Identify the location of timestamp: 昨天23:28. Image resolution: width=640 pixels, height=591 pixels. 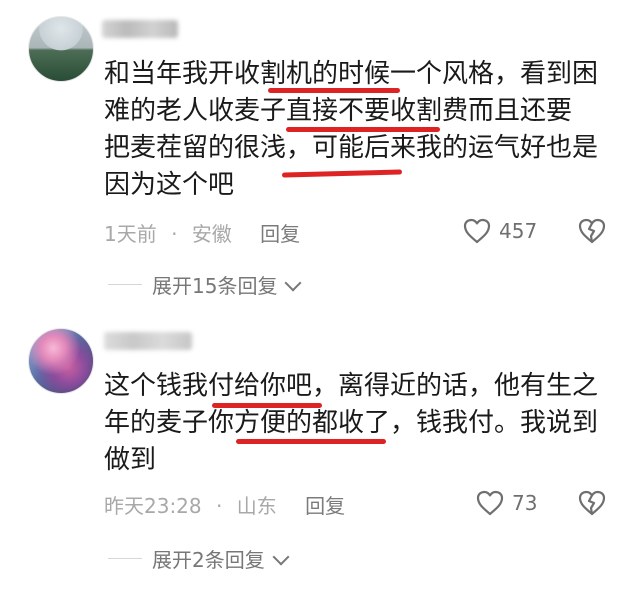
(153, 506).